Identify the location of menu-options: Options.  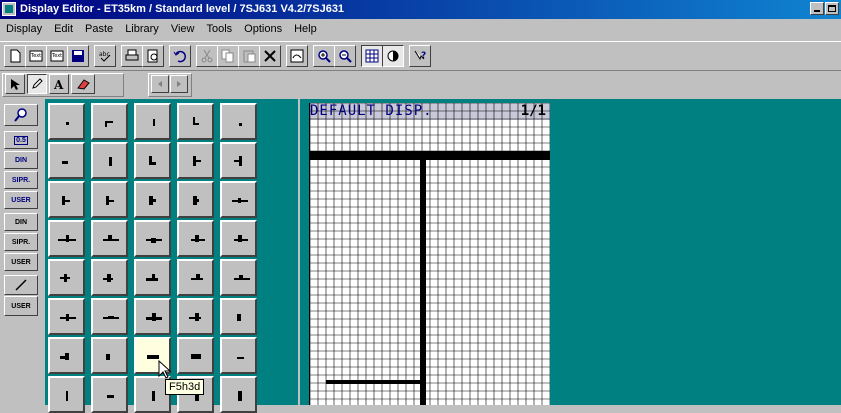
(263, 29).